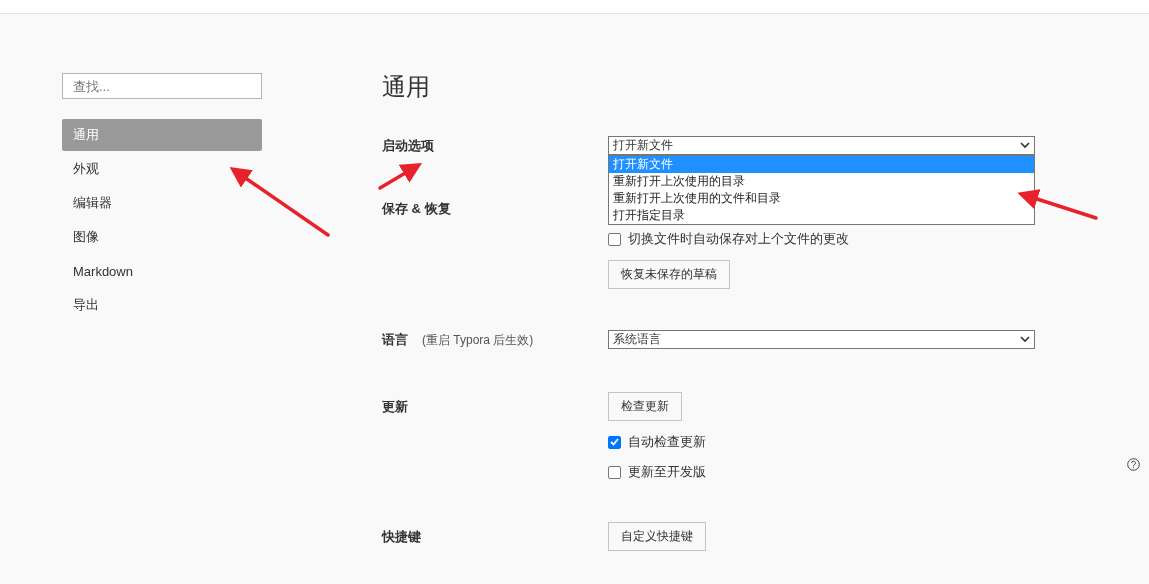  Describe the element at coordinates (162, 203) in the screenshot. I see `sidebar-item: 编辑器` at that location.